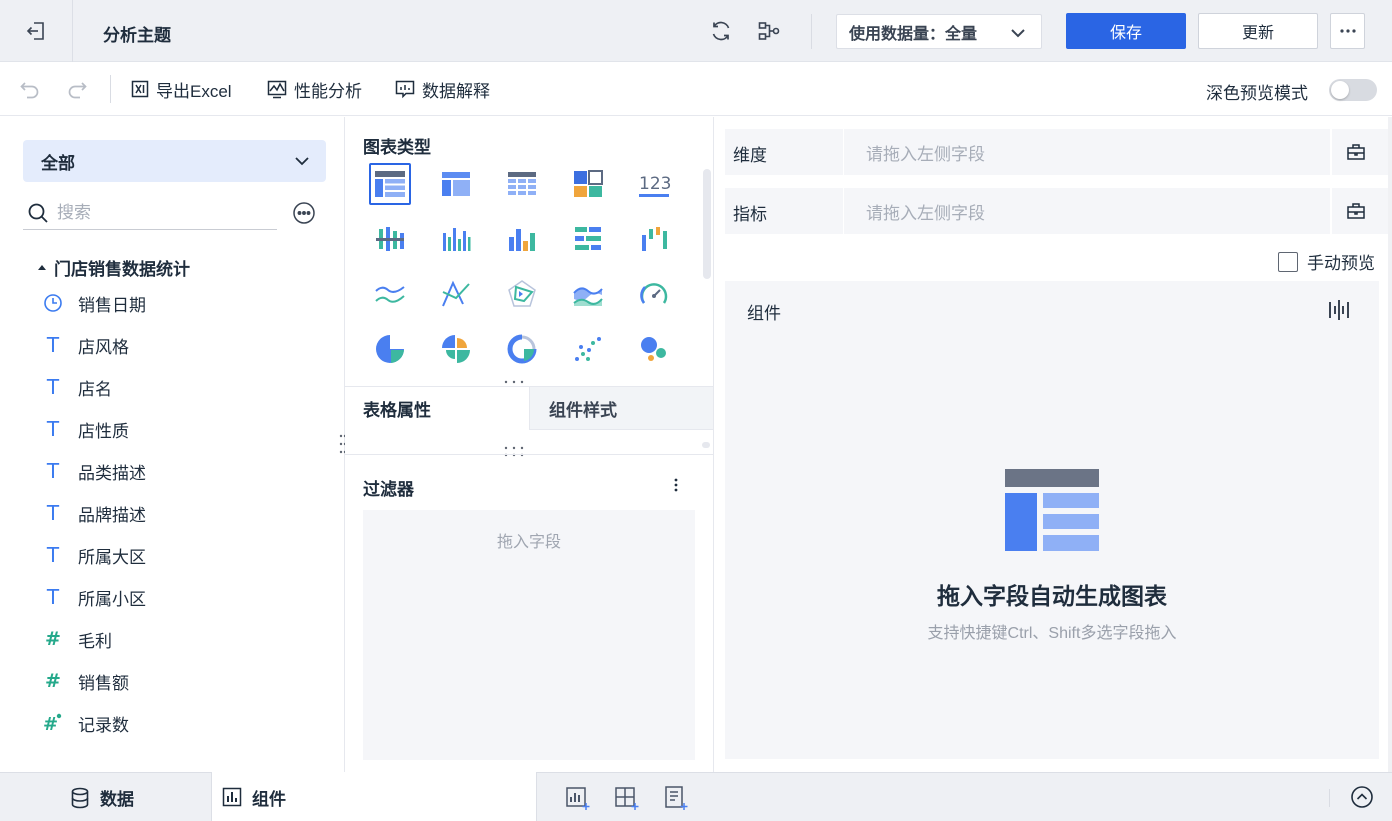 Image resolution: width=1392 pixels, height=821 pixels. Describe the element at coordinates (764, 313) in the screenshot. I see `component-title: 组件` at that location.